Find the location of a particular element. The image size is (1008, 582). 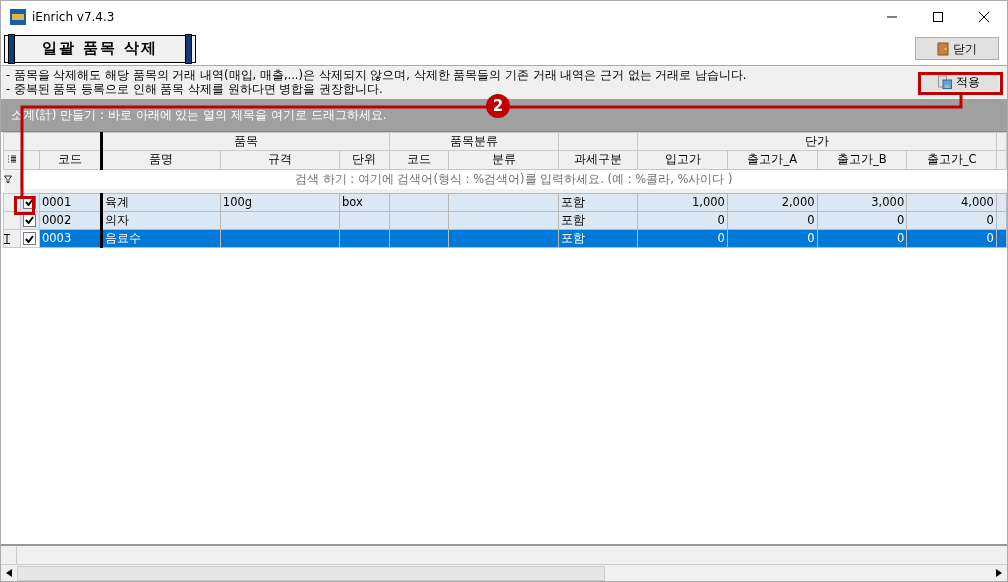

table-row: 0001 육계 100g box 포함 1,000 2,000 3,000 4,000 is located at coordinates (505, 202).